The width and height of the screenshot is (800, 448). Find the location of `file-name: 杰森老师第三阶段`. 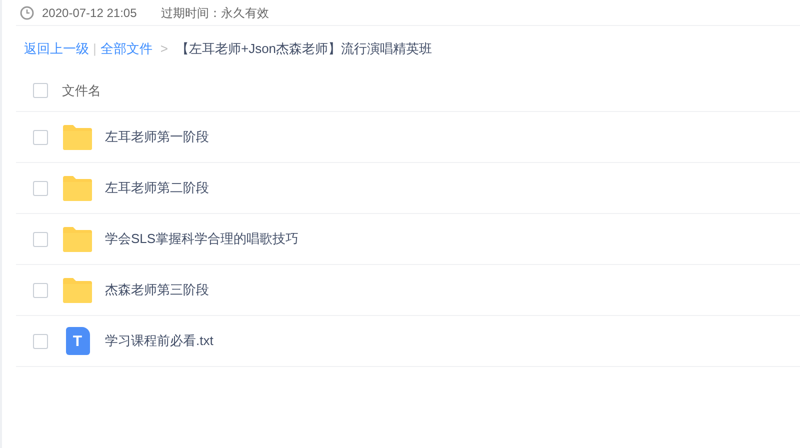

file-name: 杰森老师第三阶段 is located at coordinates (157, 290).